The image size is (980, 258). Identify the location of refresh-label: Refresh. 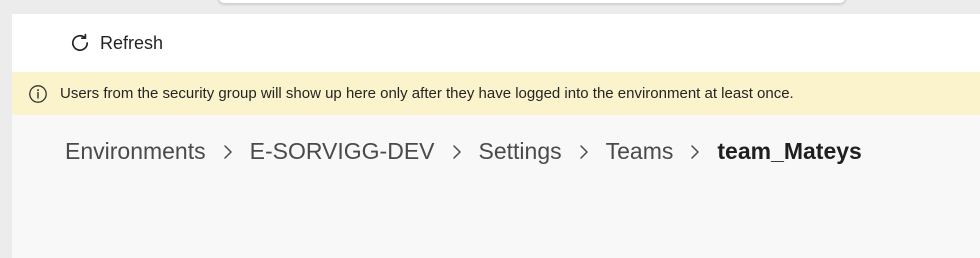
(132, 43).